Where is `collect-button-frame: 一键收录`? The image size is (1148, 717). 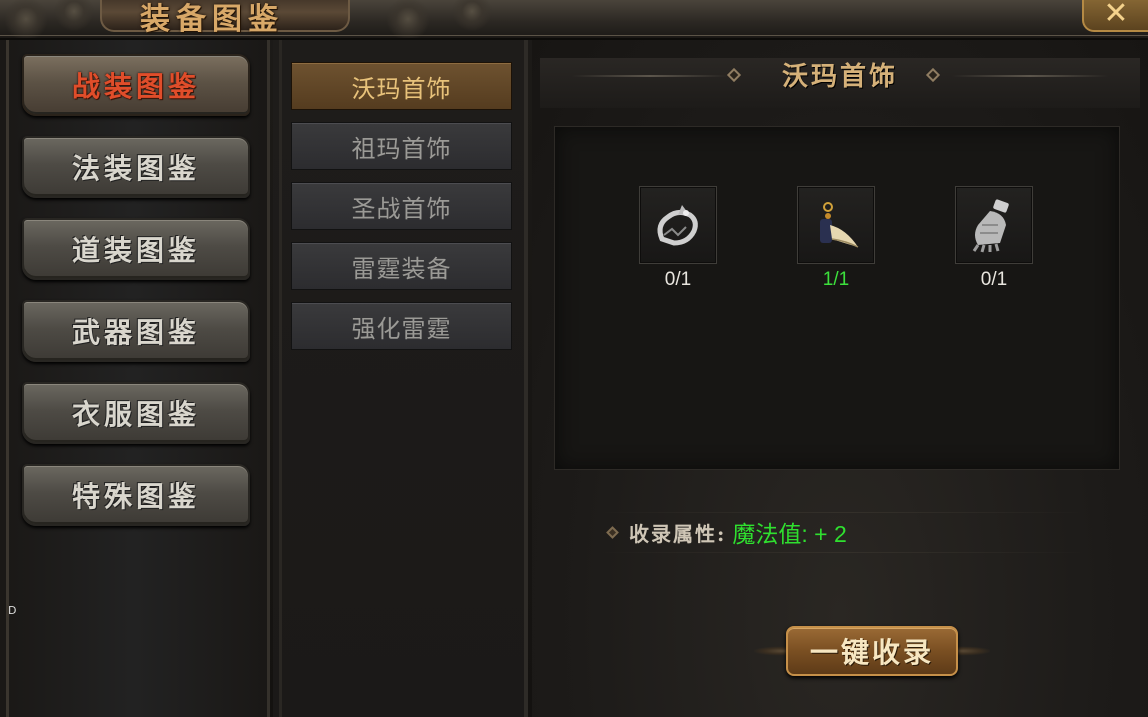 collect-button-frame: 一键收录 is located at coordinates (872, 651).